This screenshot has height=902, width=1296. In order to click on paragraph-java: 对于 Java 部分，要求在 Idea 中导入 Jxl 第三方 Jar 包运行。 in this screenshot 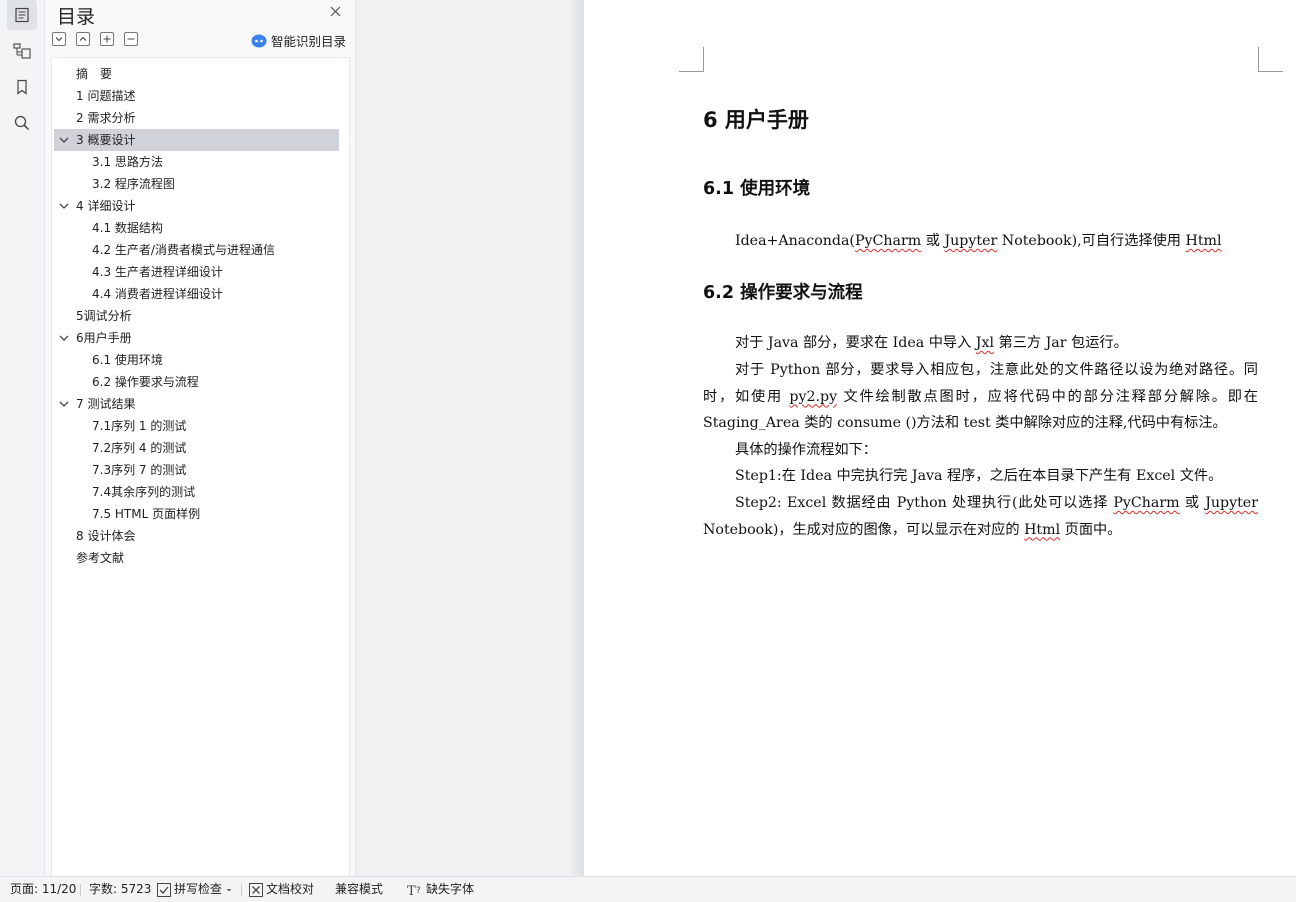, I will do `click(931, 343)`.